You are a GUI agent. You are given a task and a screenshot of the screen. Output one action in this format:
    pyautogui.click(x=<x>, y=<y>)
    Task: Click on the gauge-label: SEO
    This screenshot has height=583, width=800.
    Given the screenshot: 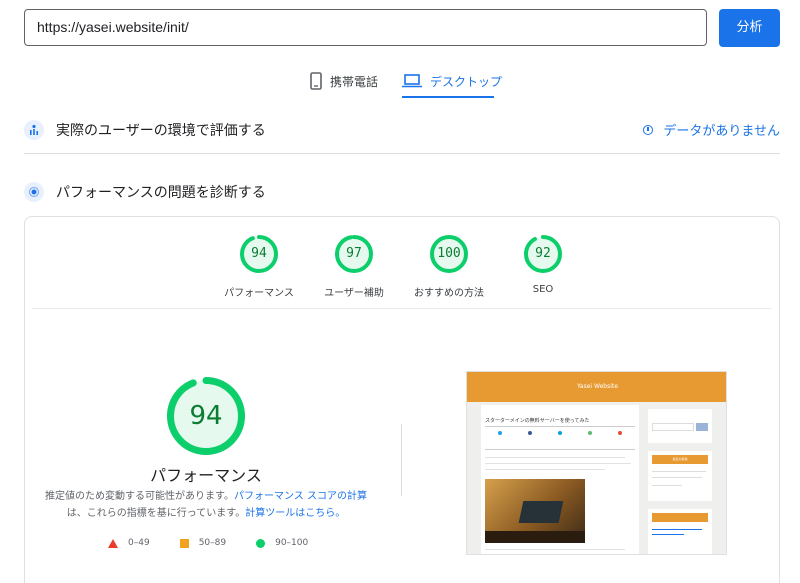 What is the action you would take?
    pyautogui.click(x=543, y=289)
    